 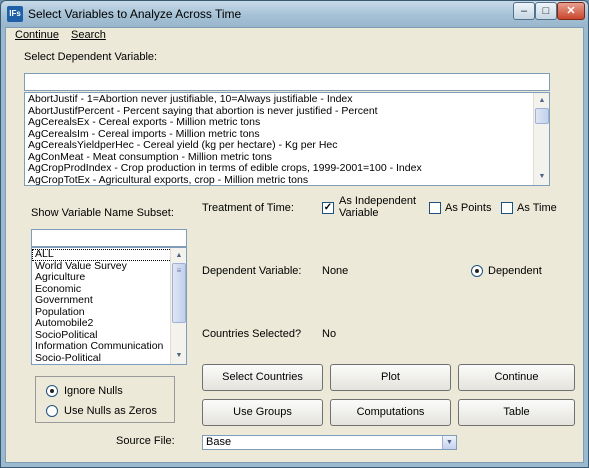 What do you see at coordinates (377, 207) in the screenshot?
I see `as-independent-label: As Independent Variable` at bounding box center [377, 207].